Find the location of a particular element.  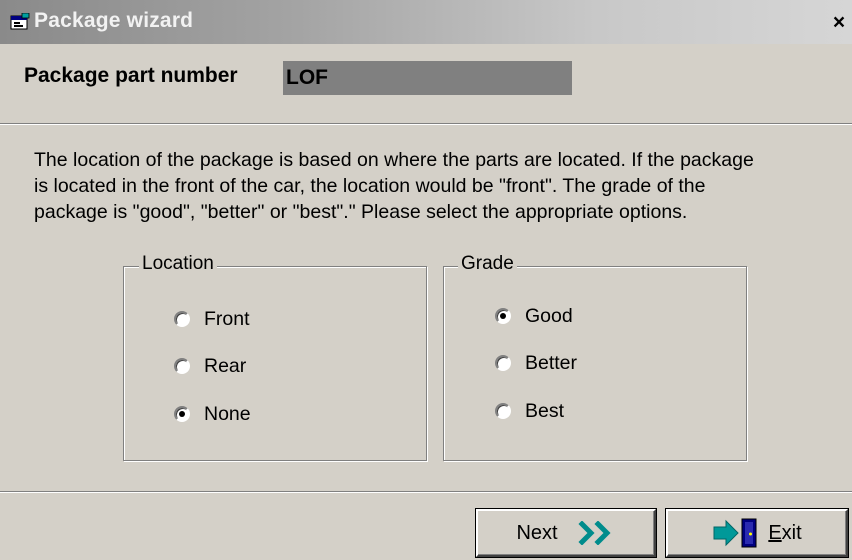

bottom-divider is located at coordinates (426, 492).